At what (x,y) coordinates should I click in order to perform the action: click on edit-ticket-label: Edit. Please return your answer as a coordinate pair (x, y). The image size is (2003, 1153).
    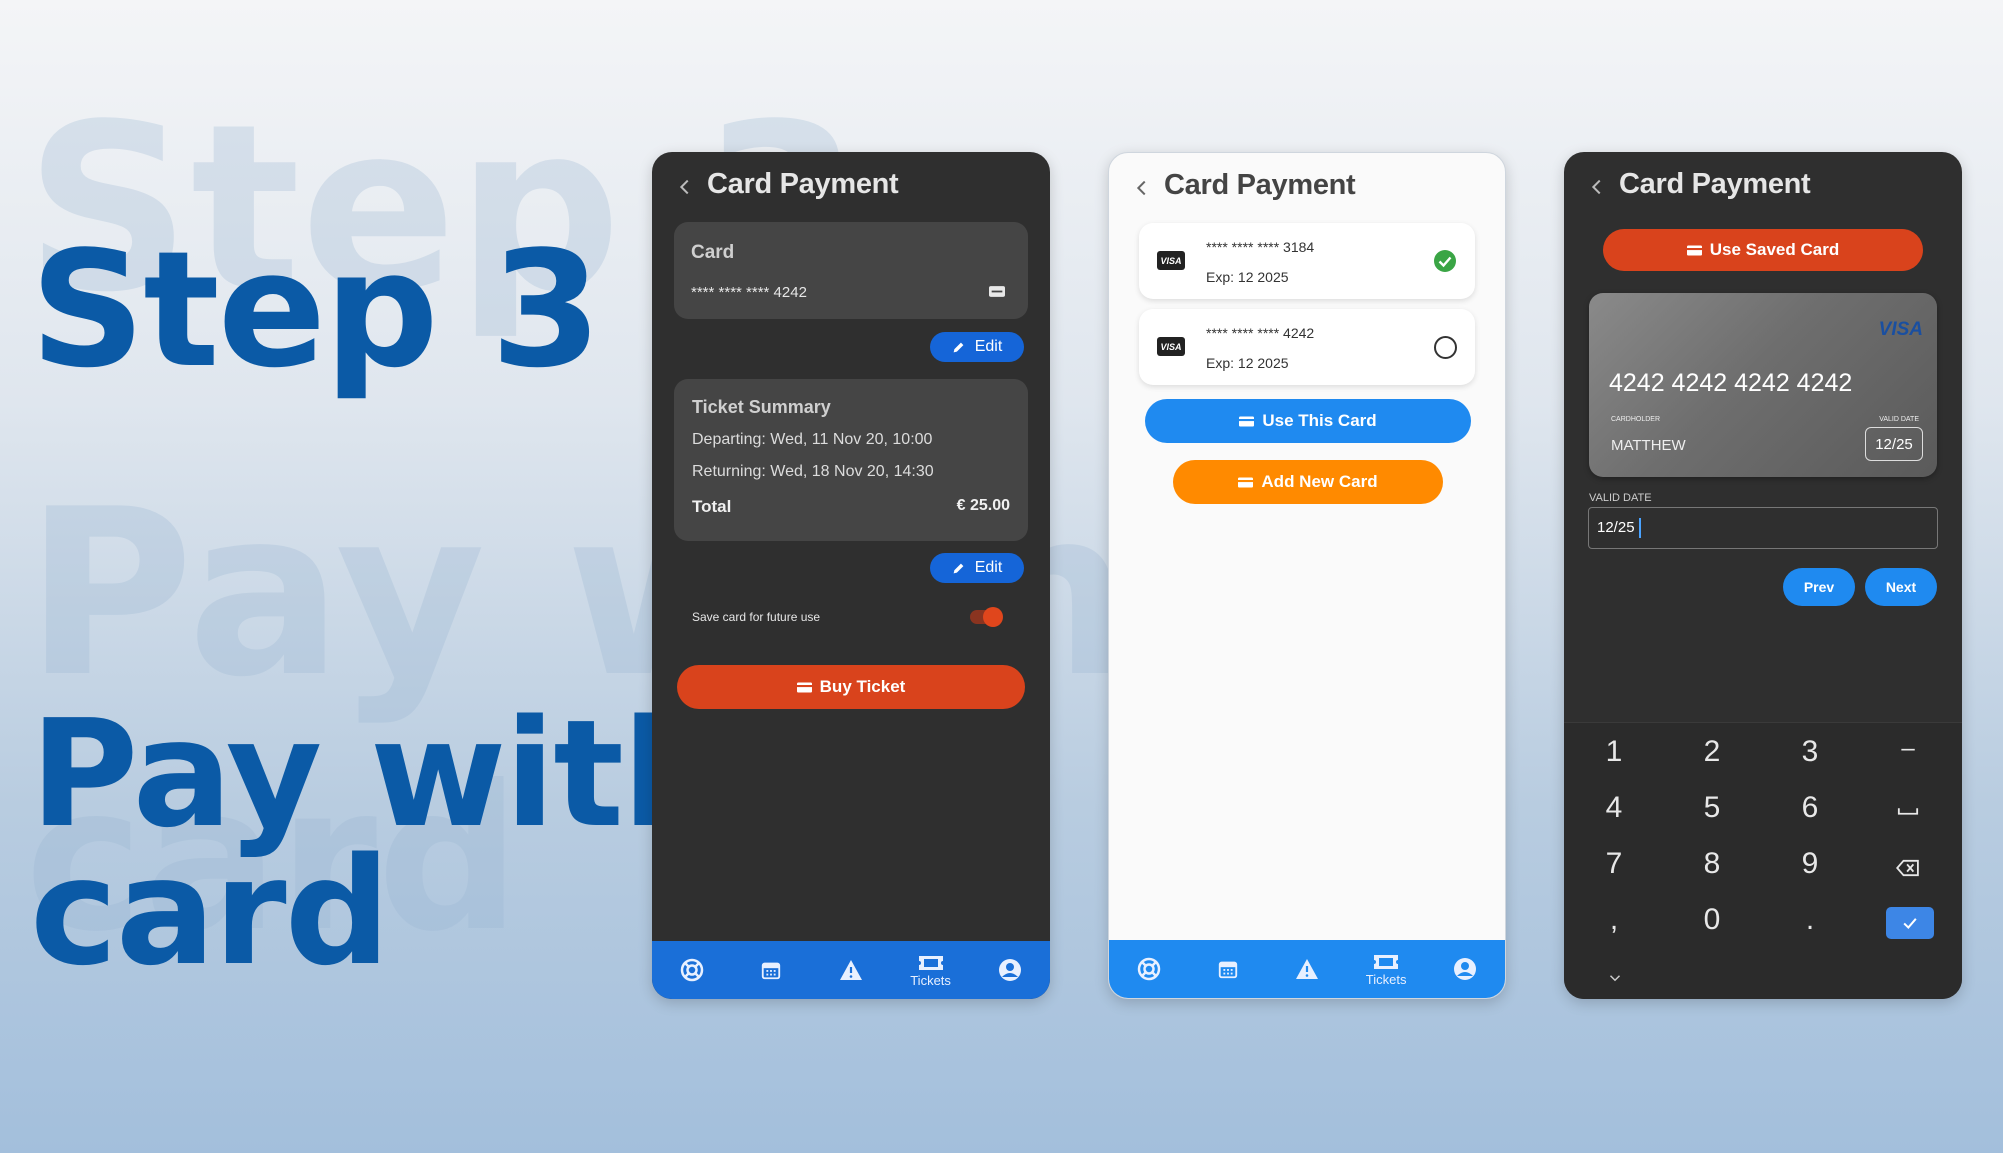
    Looking at the image, I should click on (988, 567).